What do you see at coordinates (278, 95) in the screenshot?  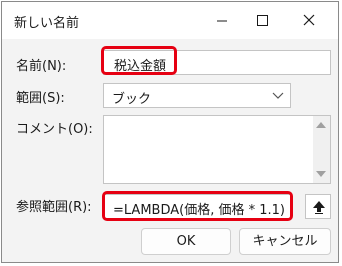 I see `chevron-down-icon` at bounding box center [278, 95].